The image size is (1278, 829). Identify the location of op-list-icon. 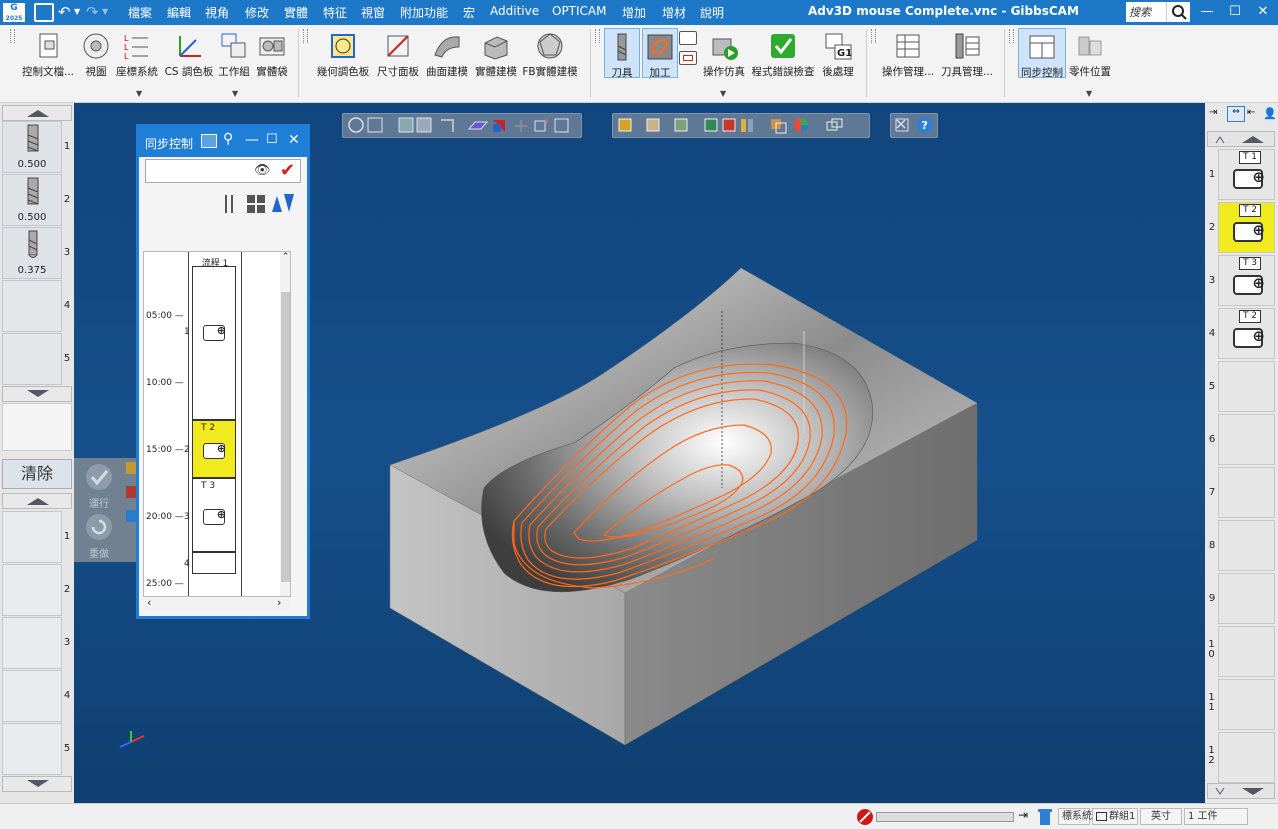
(688, 58).